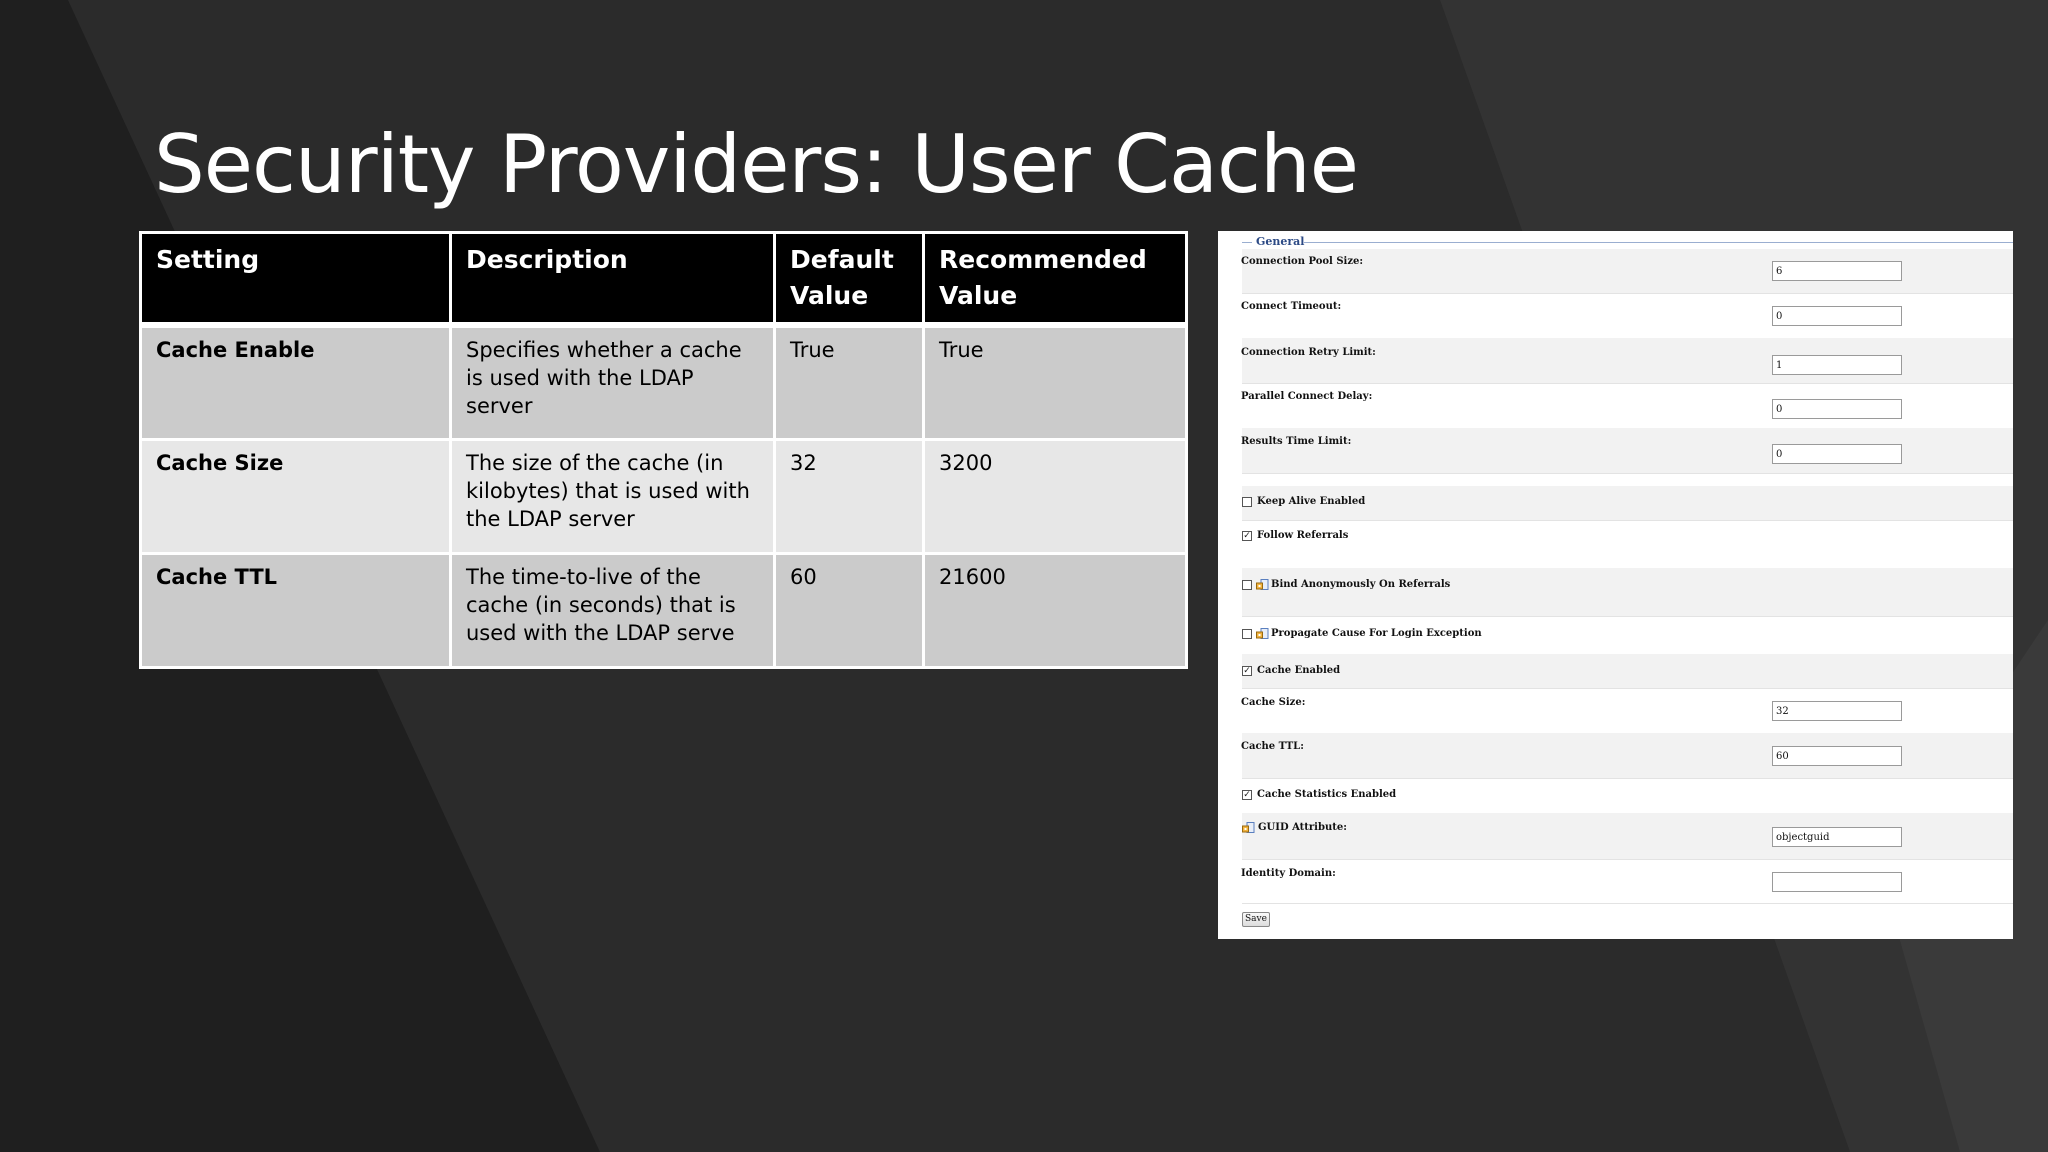 The height and width of the screenshot is (1152, 2048). I want to click on bind-anonymously-label: Bind Anonymously On Referrals, so click(1361, 584).